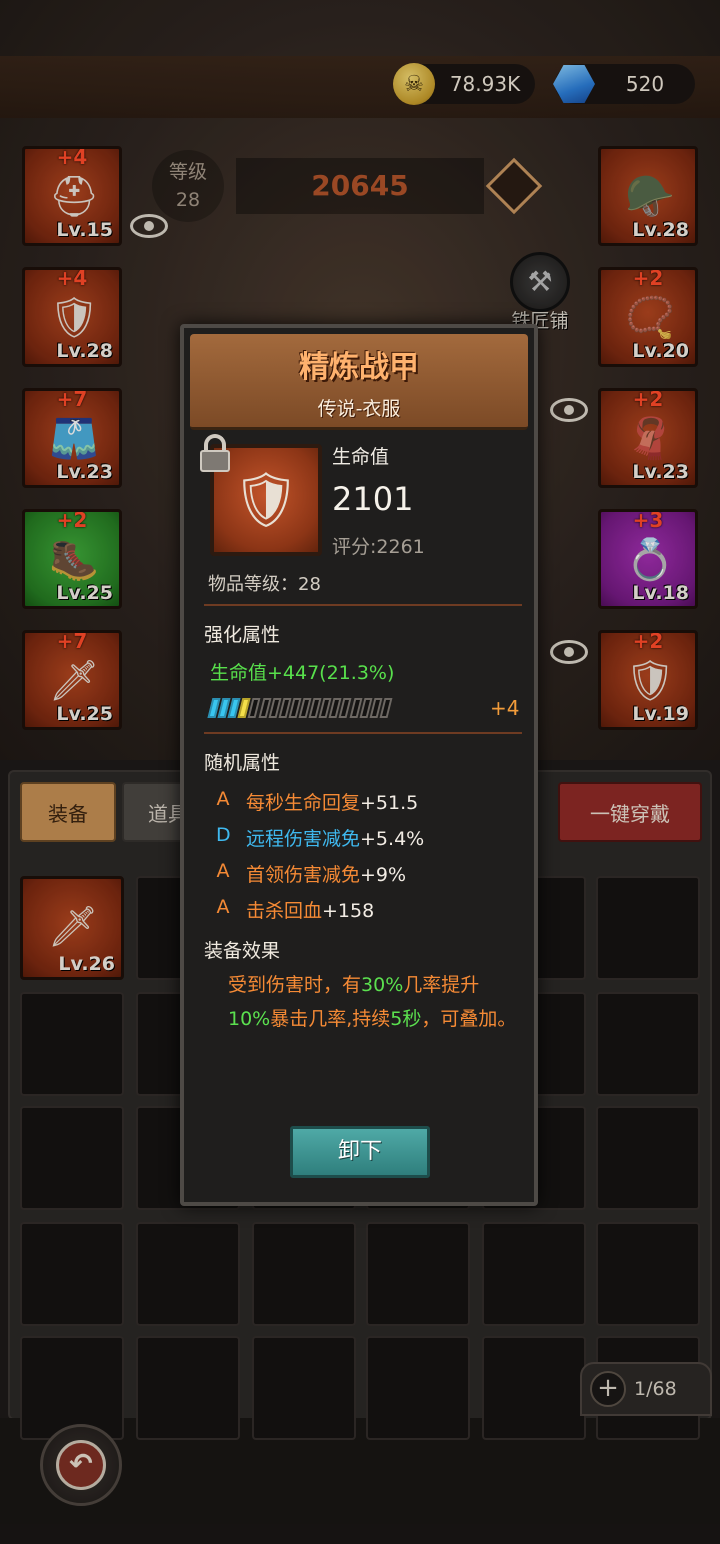 The image size is (720, 1544). What do you see at coordinates (359, 409) in the screenshot?
I see `item-subtitle: 传说-衣服` at bounding box center [359, 409].